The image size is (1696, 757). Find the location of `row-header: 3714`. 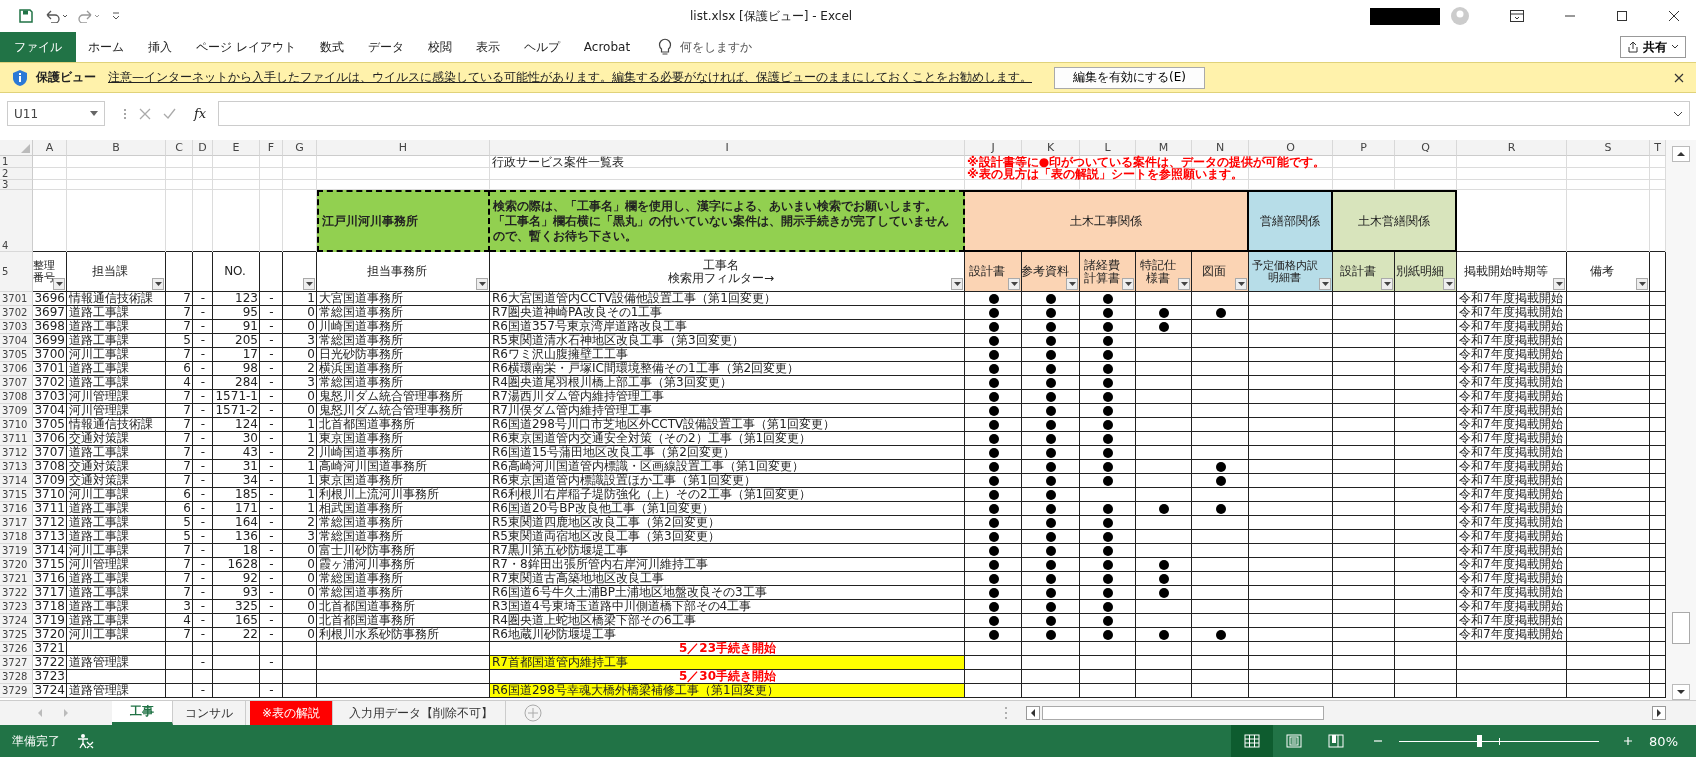

row-header: 3714 is located at coordinates (16, 481).